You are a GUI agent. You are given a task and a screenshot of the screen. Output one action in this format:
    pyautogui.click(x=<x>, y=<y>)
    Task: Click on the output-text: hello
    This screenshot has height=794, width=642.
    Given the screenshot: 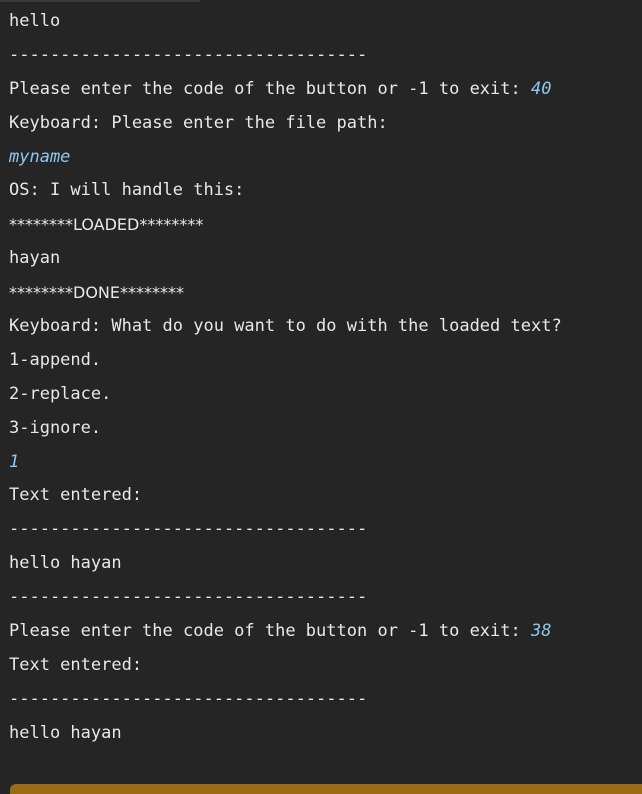 What is the action you would take?
    pyautogui.click(x=35, y=21)
    